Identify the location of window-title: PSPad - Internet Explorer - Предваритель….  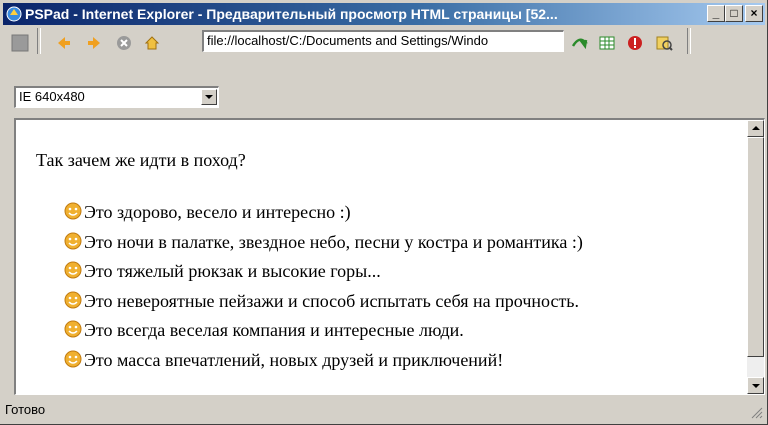
(291, 14).